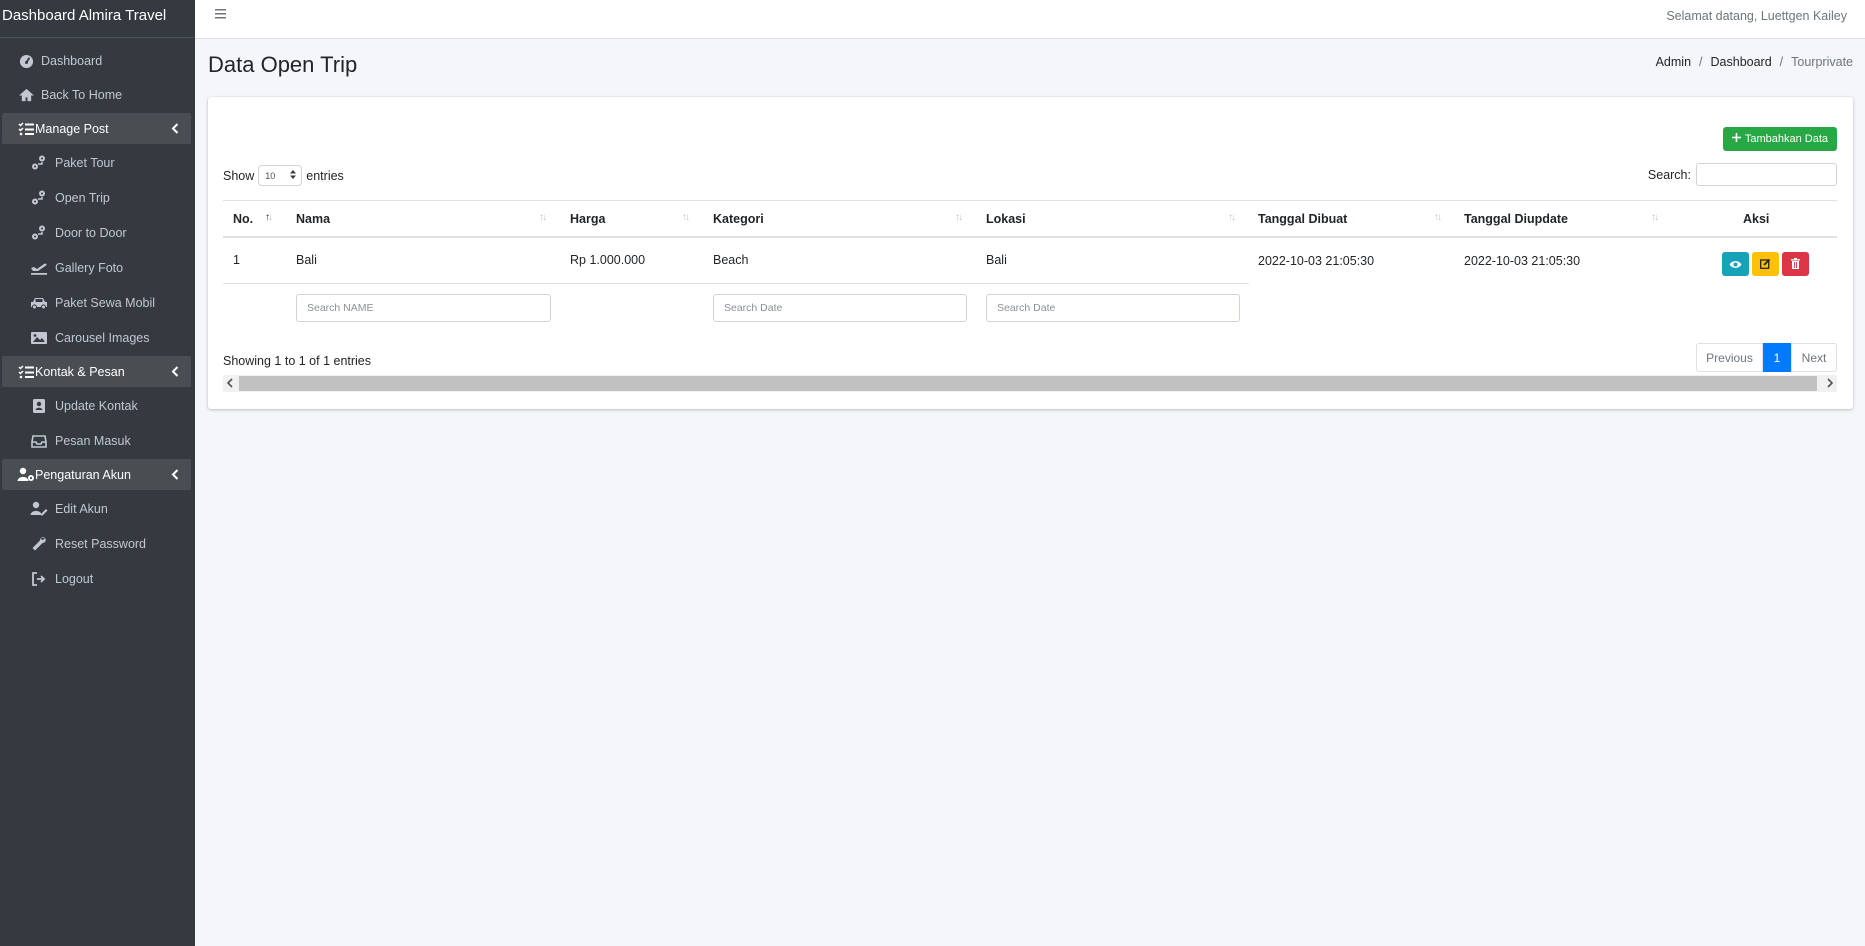 The height and width of the screenshot is (946, 1865). I want to click on entries-select: 10, so click(280, 175).